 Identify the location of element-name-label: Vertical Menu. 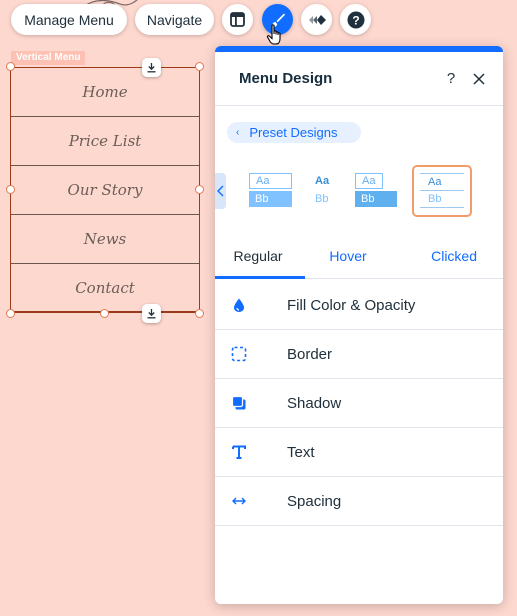
(48, 57).